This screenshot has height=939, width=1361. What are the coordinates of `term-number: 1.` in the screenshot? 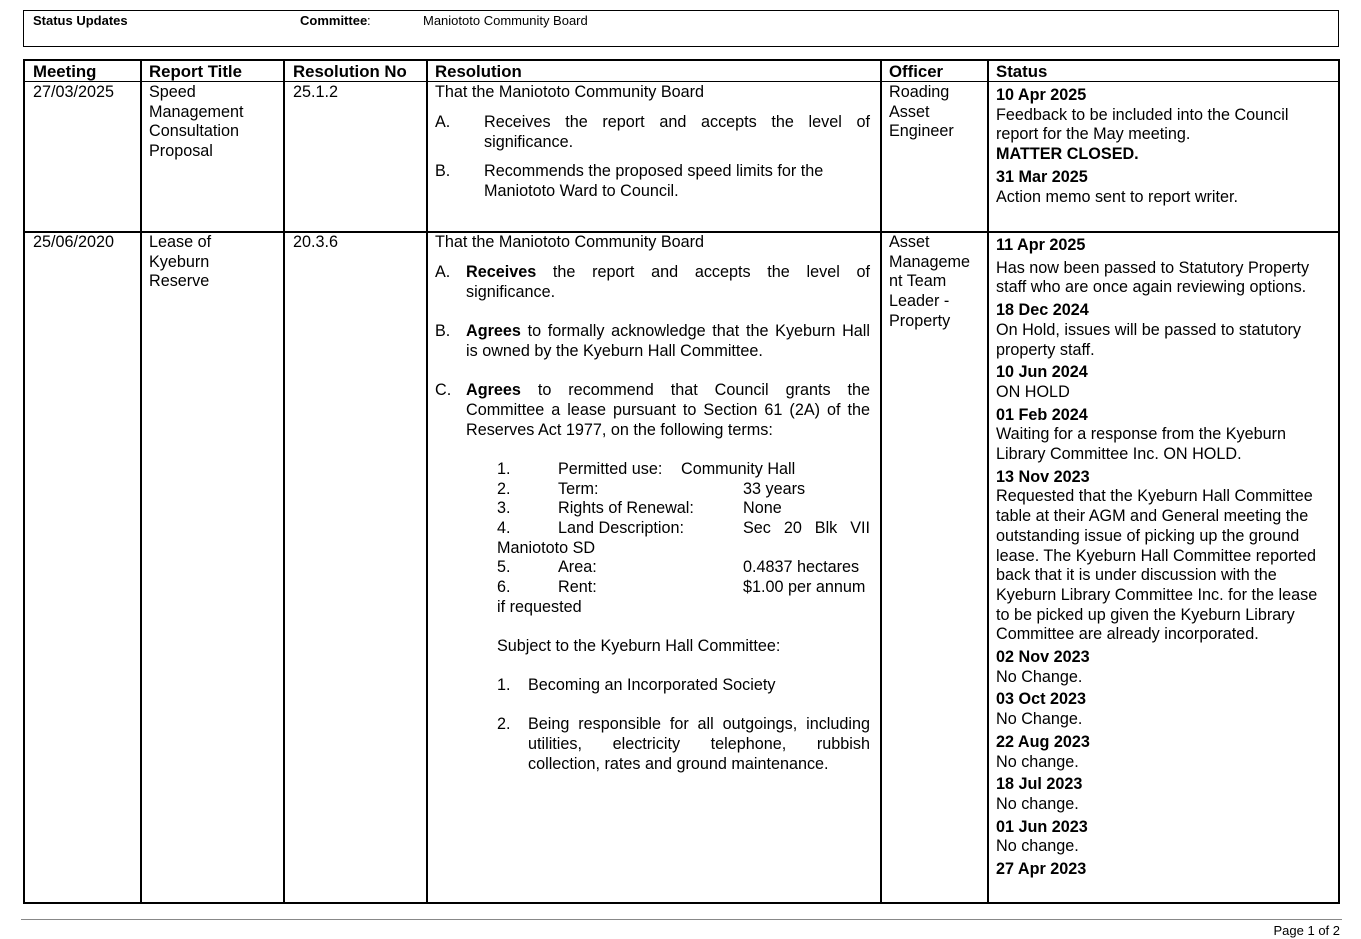 It's located at (504, 469).